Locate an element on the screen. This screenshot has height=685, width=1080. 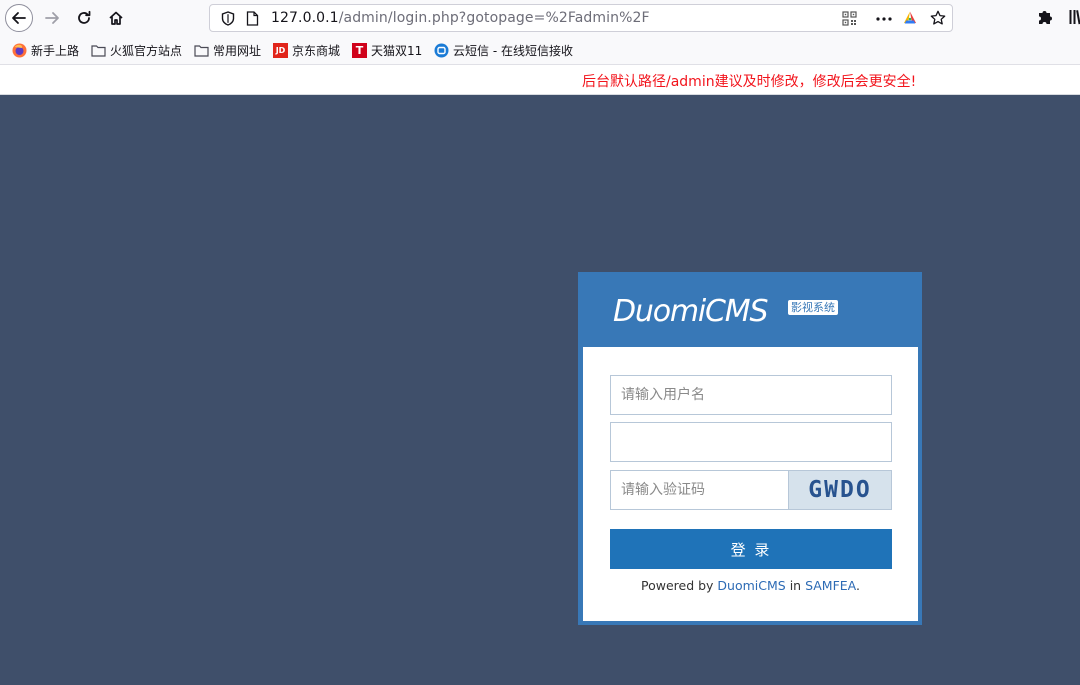
reload-button is located at coordinates (84, 18).